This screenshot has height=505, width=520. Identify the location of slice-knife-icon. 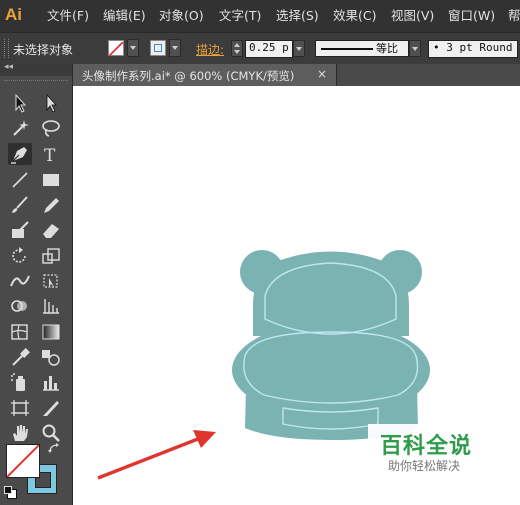
(51, 408).